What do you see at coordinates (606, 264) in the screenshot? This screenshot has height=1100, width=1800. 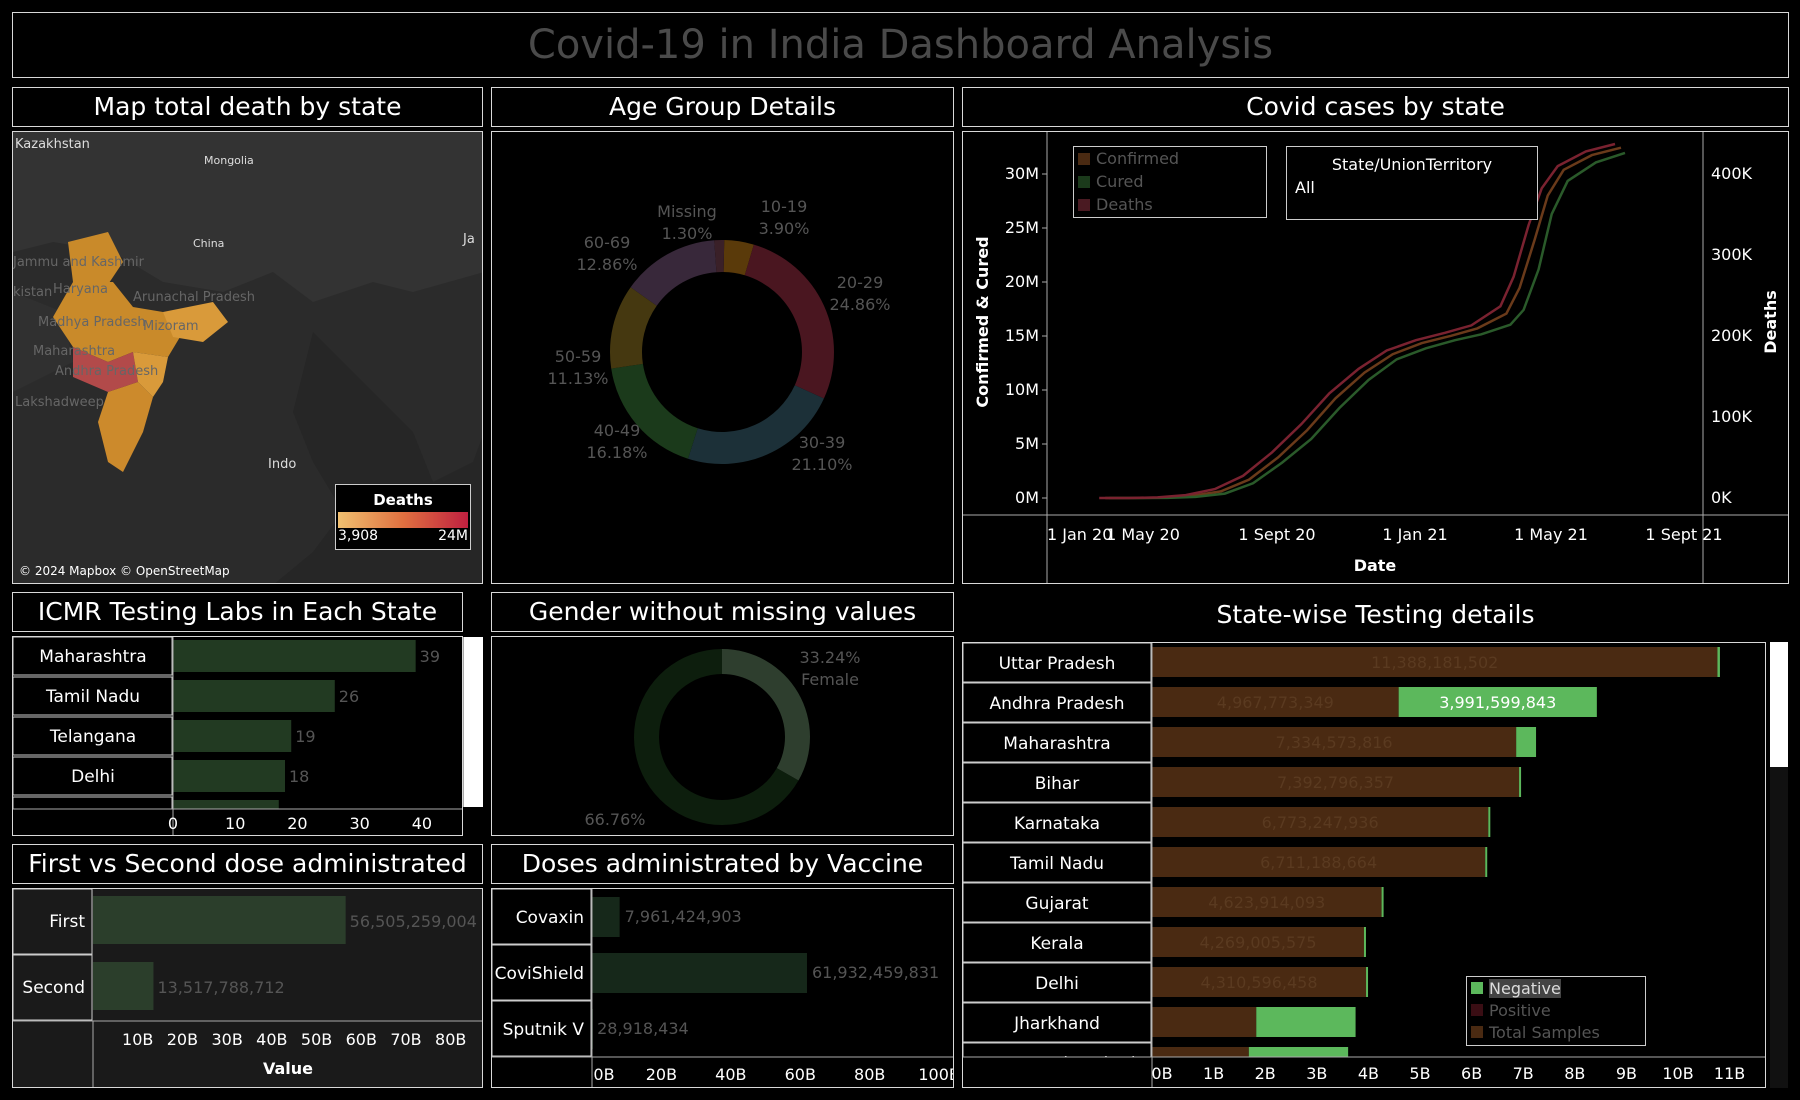 I see `age-value-label: 12.86%` at bounding box center [606, 264].